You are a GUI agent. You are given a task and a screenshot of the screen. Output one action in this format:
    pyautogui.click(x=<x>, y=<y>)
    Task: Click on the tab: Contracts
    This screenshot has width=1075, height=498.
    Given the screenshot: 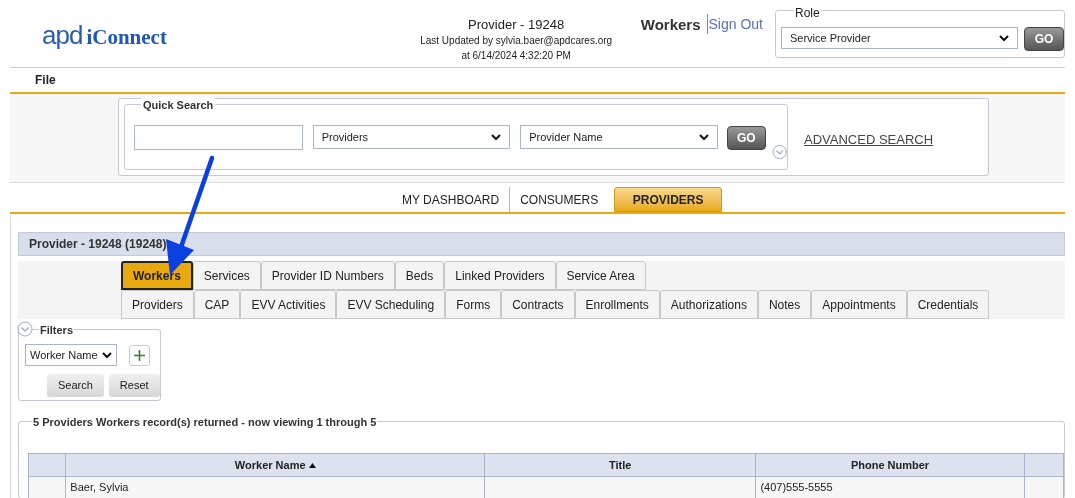 What is the action you would take?
    pyautogui.click(x=538, y=304)
    